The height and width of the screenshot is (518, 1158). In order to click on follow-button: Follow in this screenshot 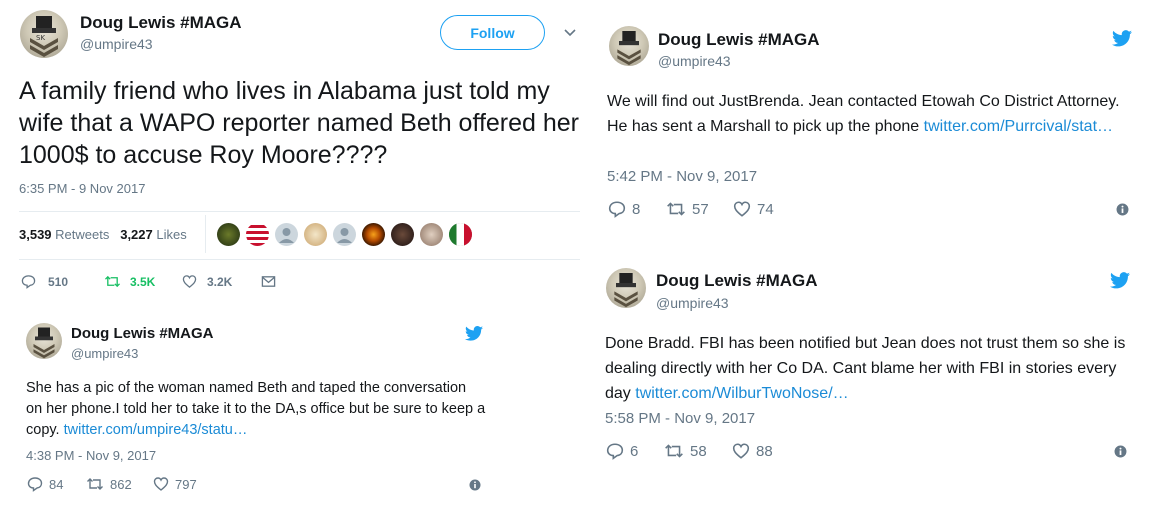, I will do `click(492, 32)`.